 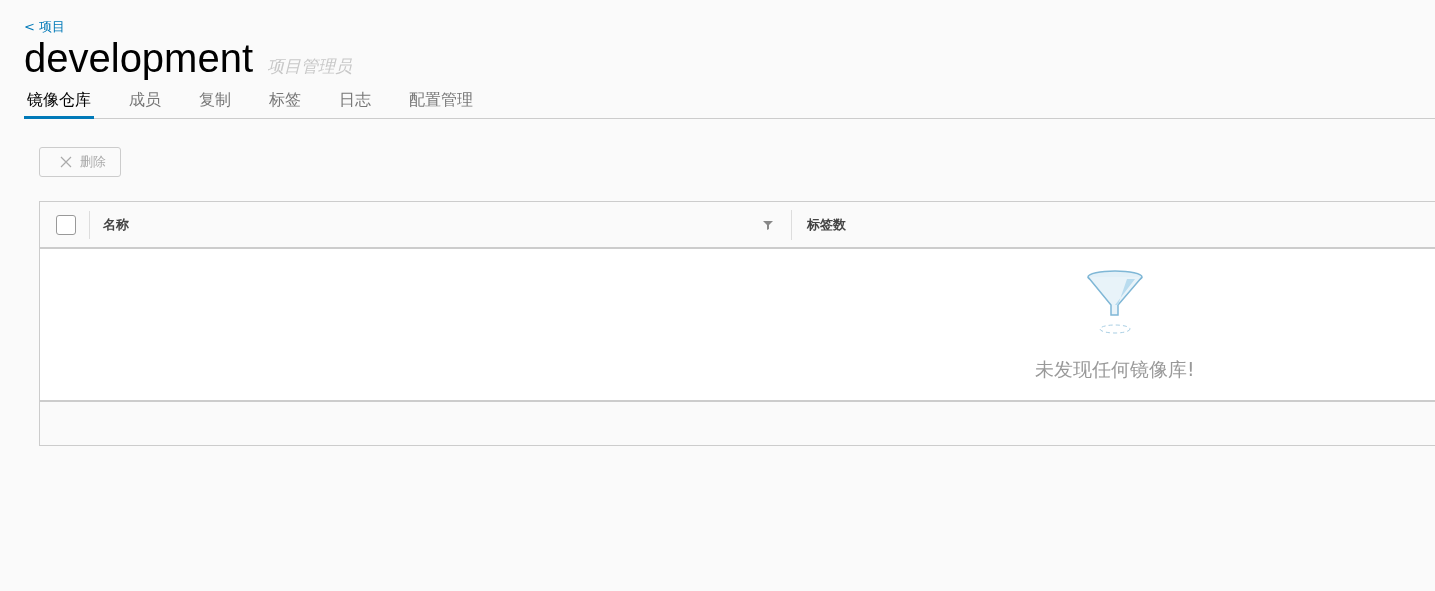 I want to click on empty-message: 未发现任何镜像库!, so click(x=1115, y=369).